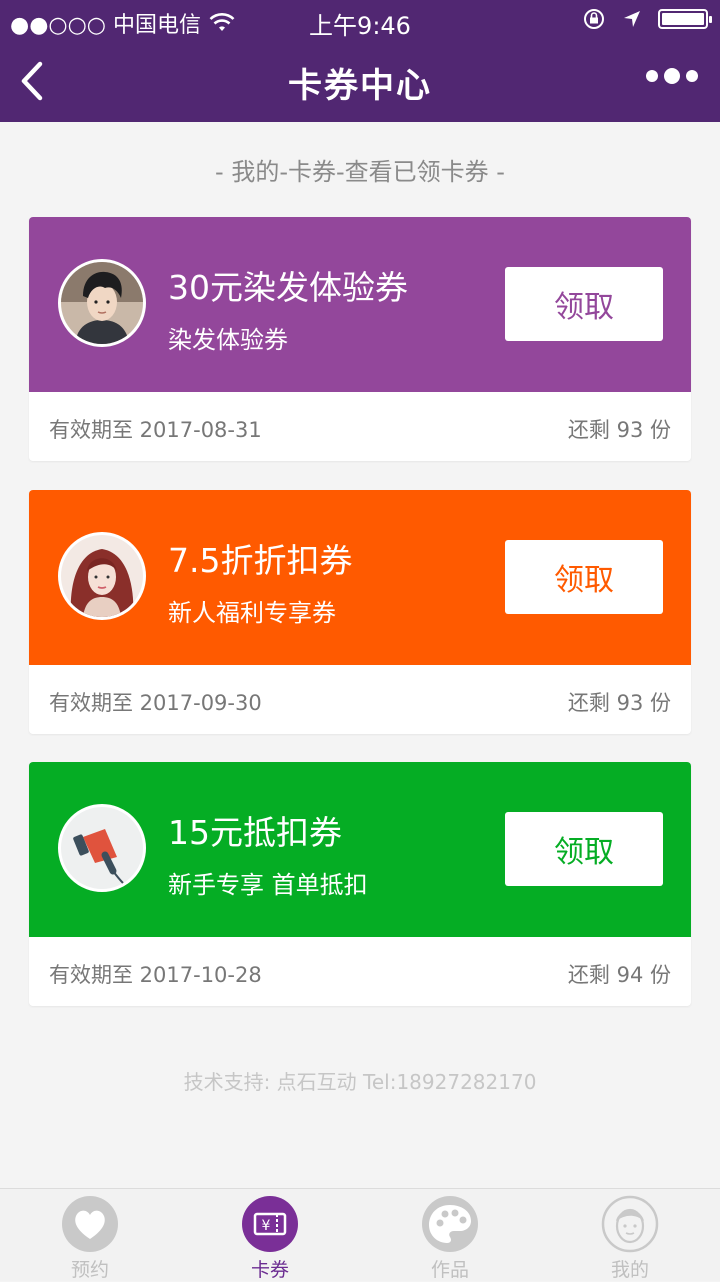  Describe the element at coordinates (228, 340) in the screenshot. I see `coupon-description: 染发体验券` at that location.